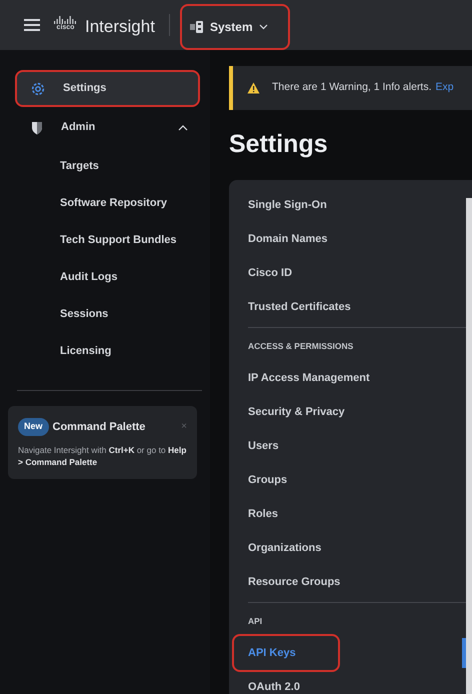 Image resolution: width=472 pixels, height=694 pixels. What do you see at coordinates (469, 446) in the screenshot?
I see `scrollbar` at bounding box center [469, 446].